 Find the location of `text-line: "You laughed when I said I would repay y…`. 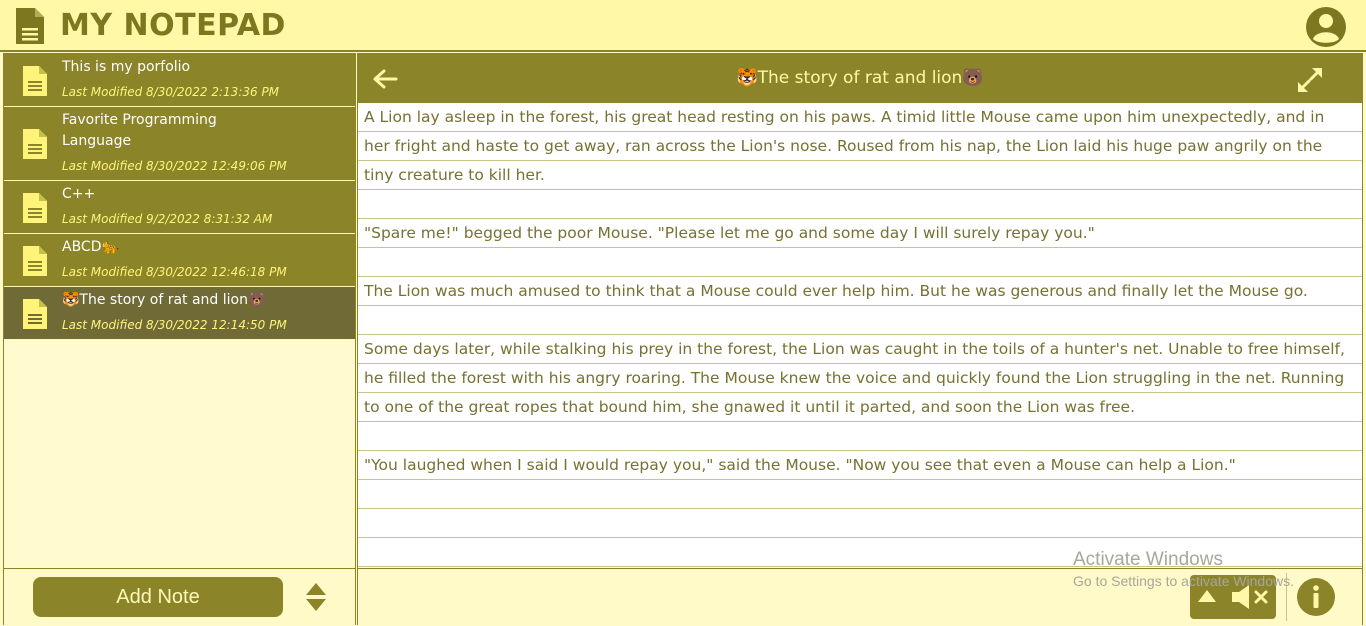

text-line: "You laughed when I said I would repay y… is located at coordinates (860, 465).